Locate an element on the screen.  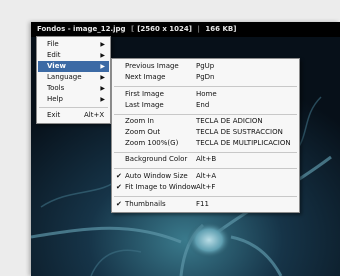
menu-item-auto-window-size: ✔ Auto Window Size Alt+A is located at coordinates (205, 176).